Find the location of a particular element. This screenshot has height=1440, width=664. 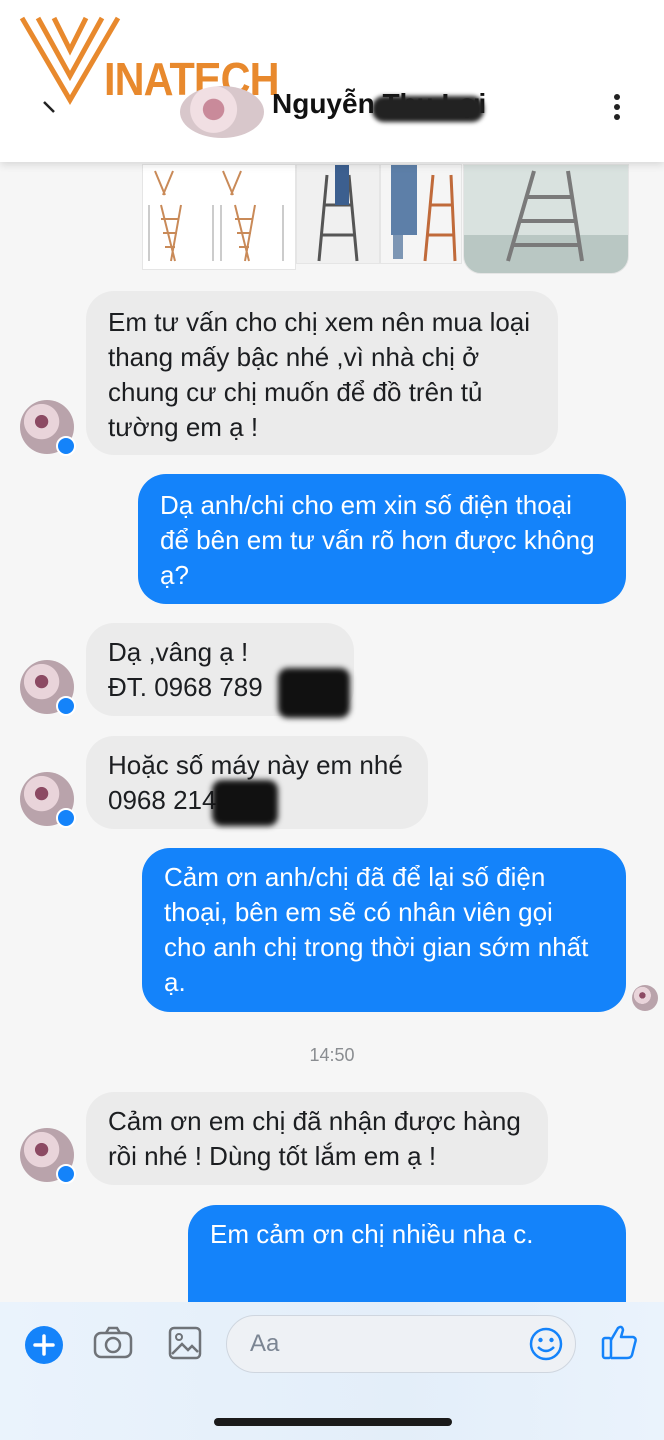

ladder-diagram-image is located at coordinates (216, 216).